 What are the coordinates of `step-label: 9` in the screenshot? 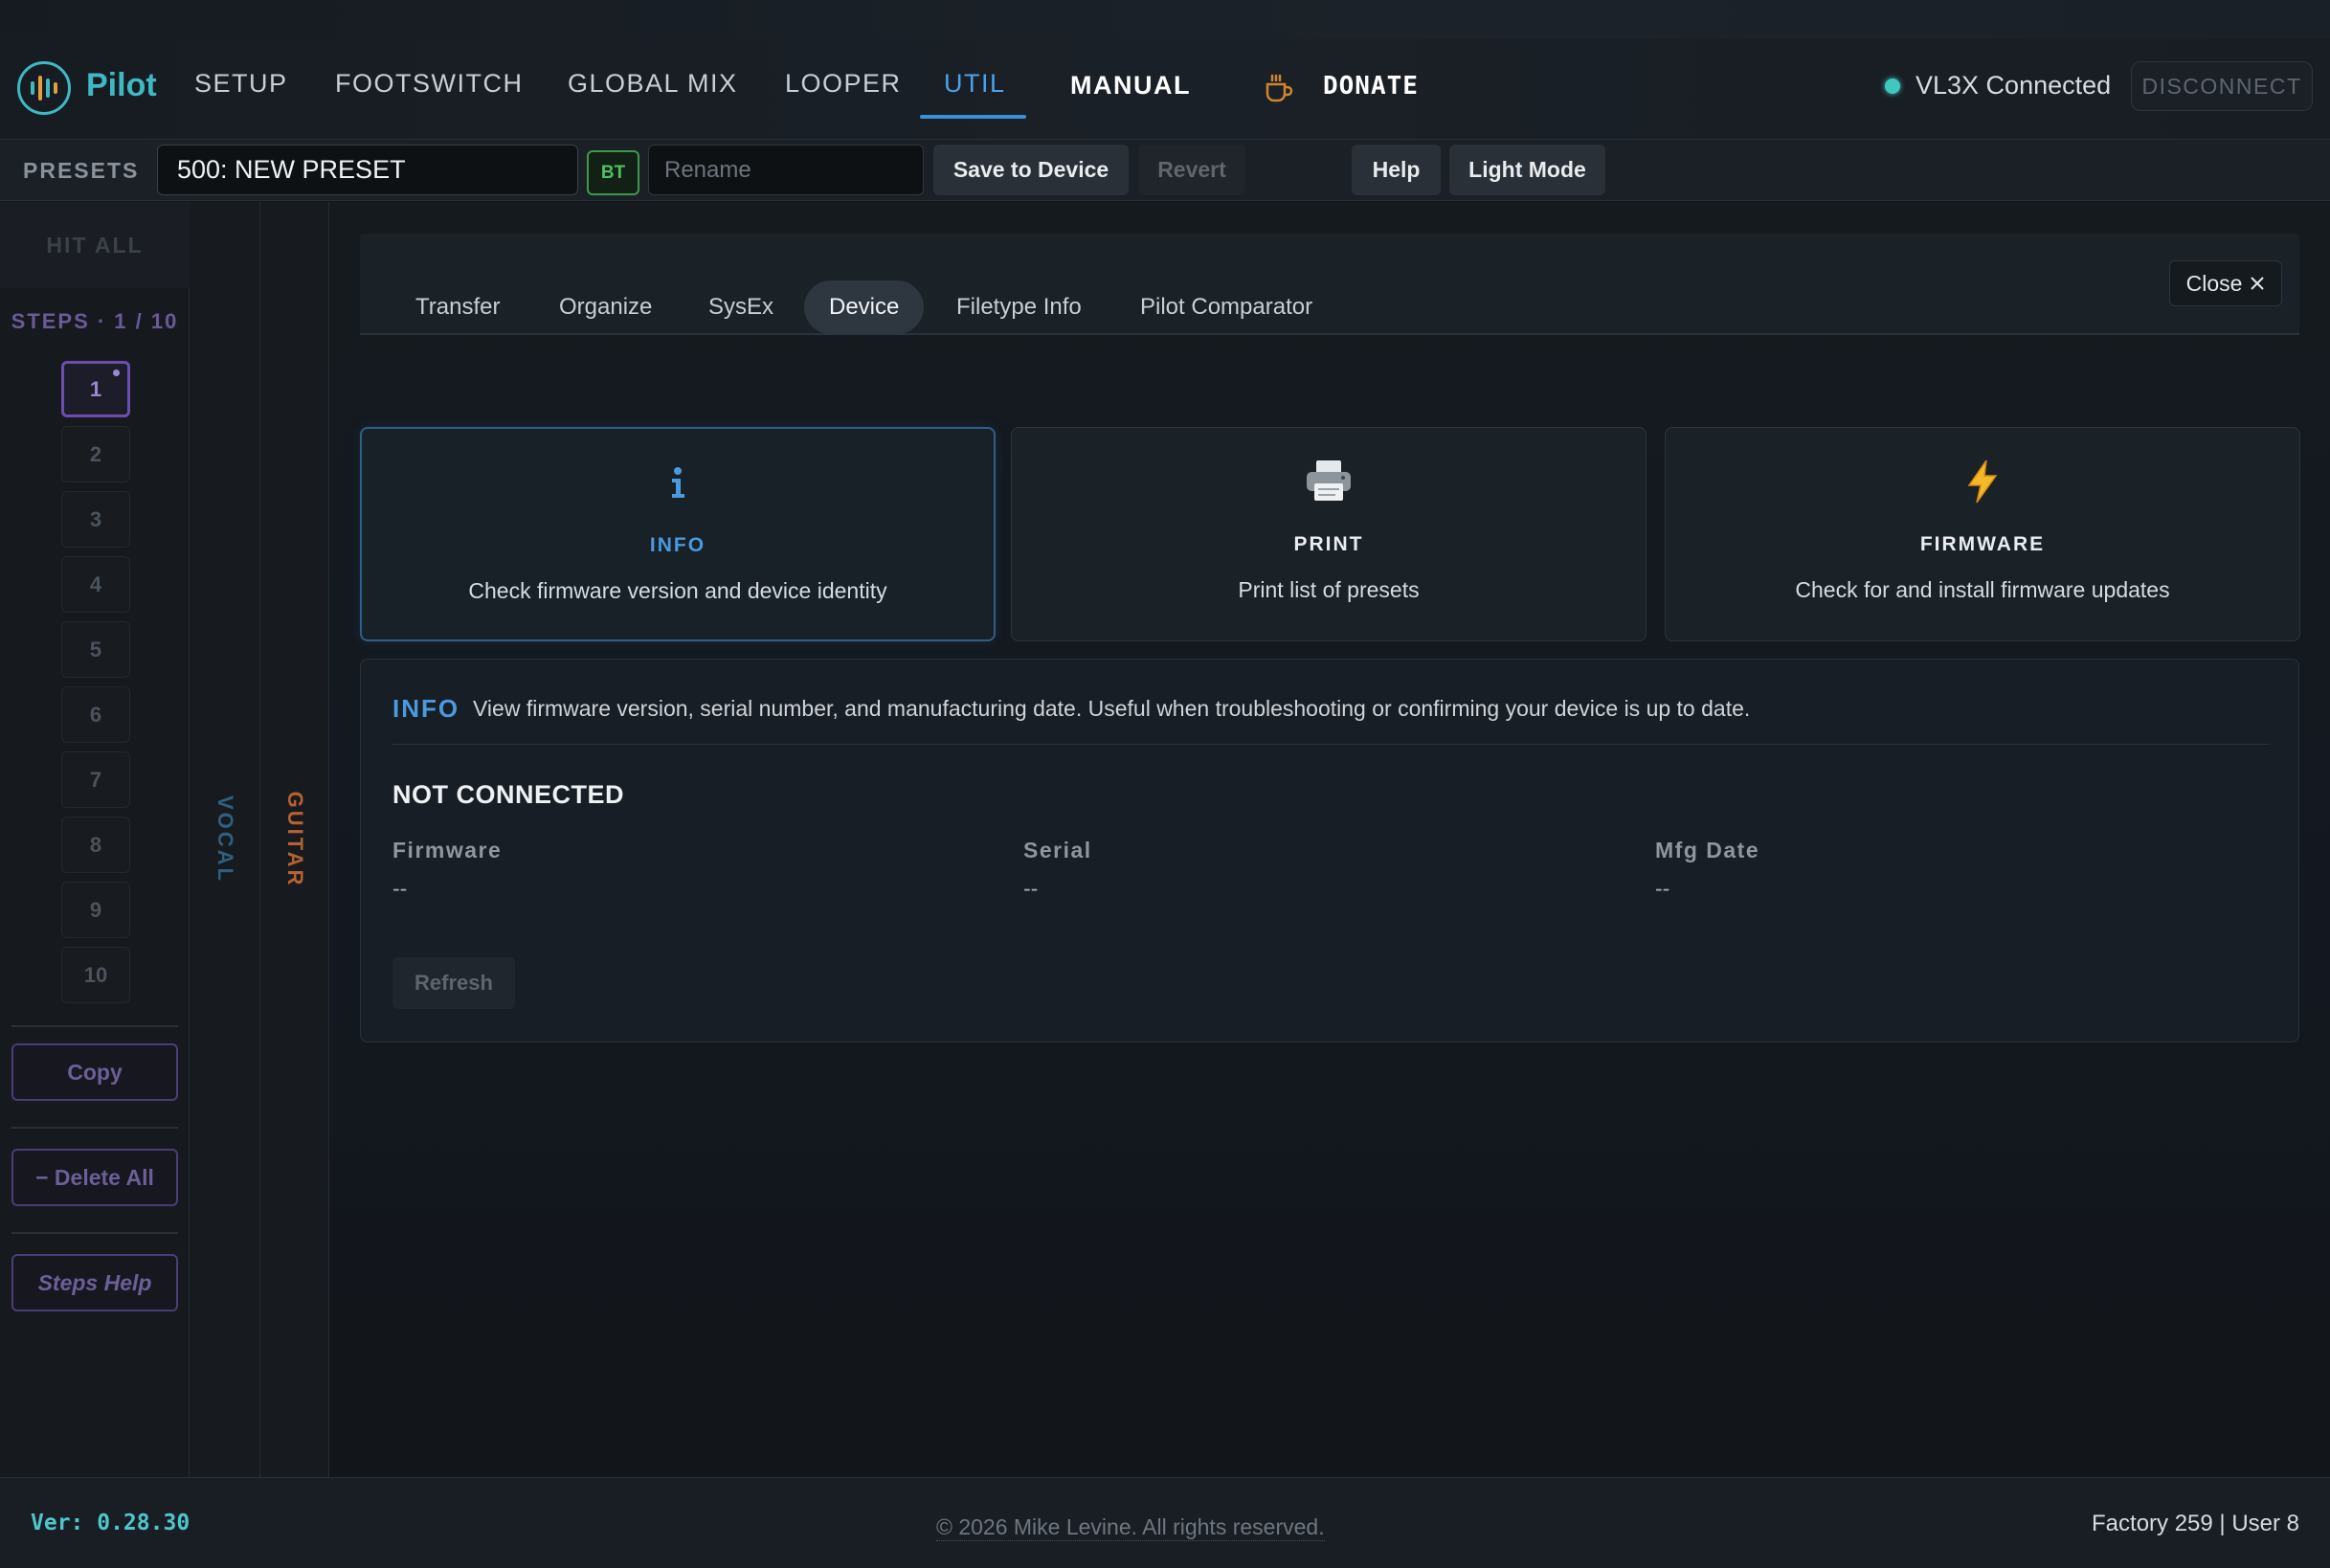 It's located at (96, 910).